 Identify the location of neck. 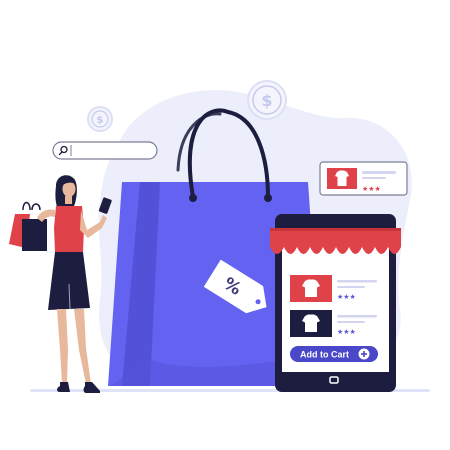
(68, 200).